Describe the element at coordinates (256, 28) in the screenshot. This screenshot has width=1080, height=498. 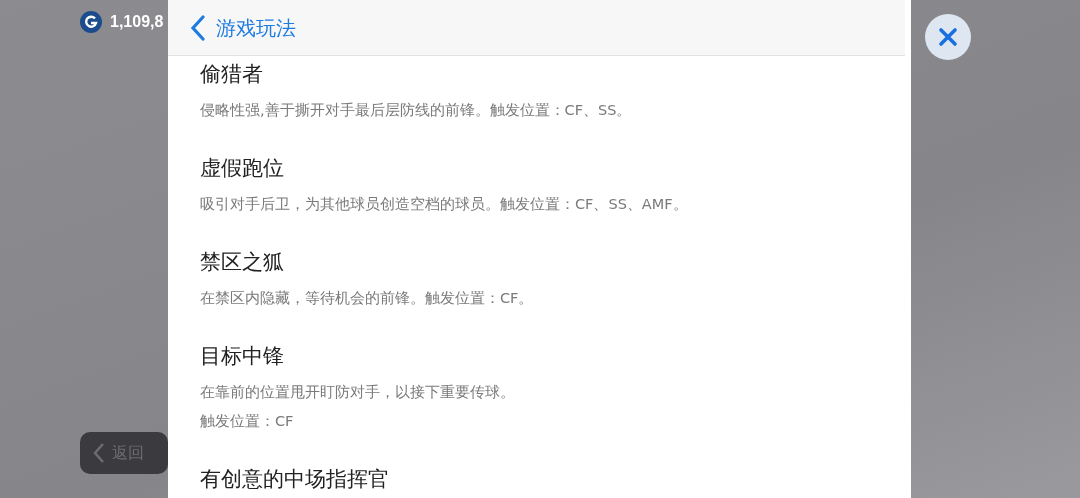
I see `panel-title: 游戏玩法` at that location.